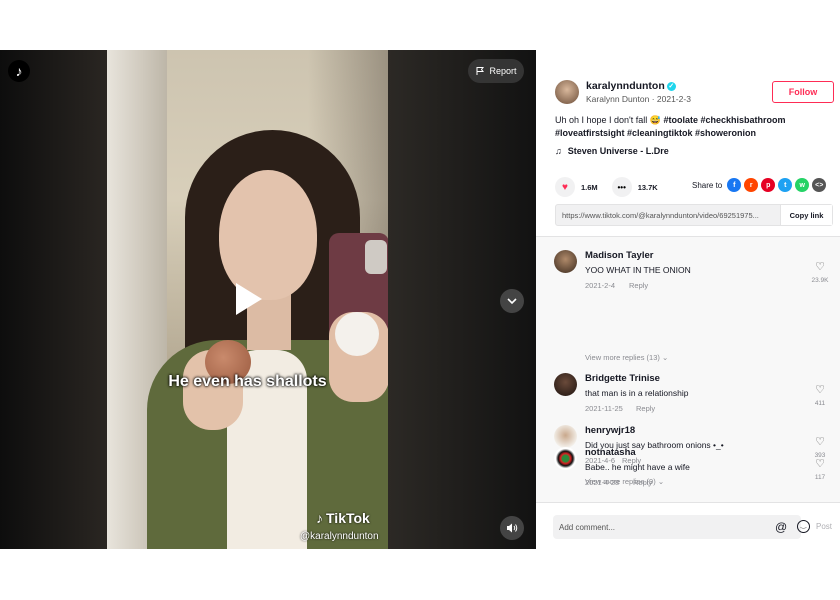 Image resolution: width=840 pixels, height=600 pixels. Describe the element at coordinates (781, 527) in the screenshot. I see `mention-icon: @` at that location.